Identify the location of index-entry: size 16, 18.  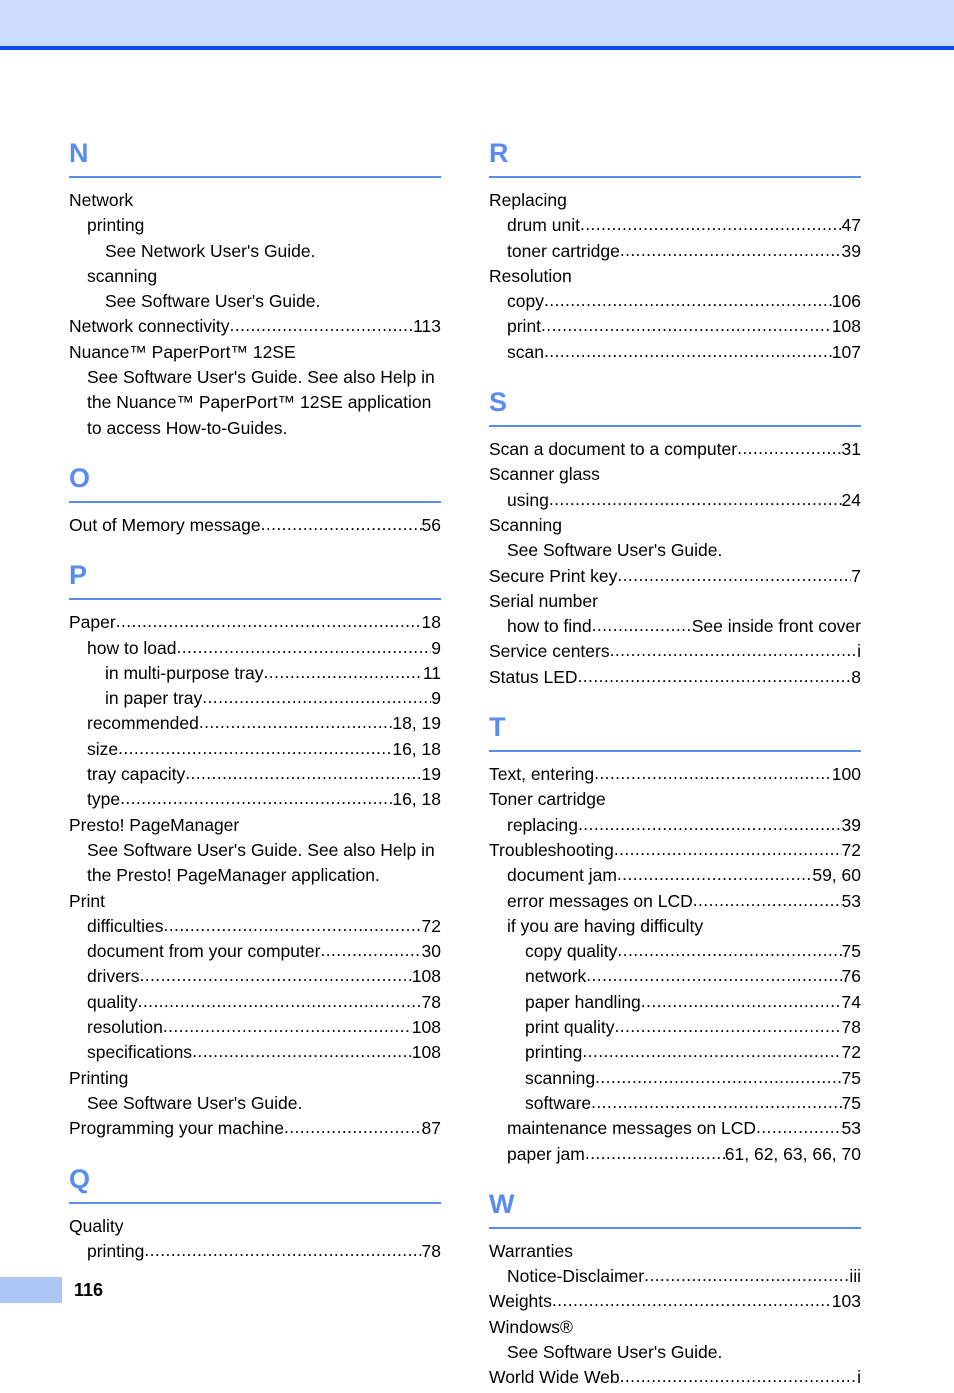
(255, 749).